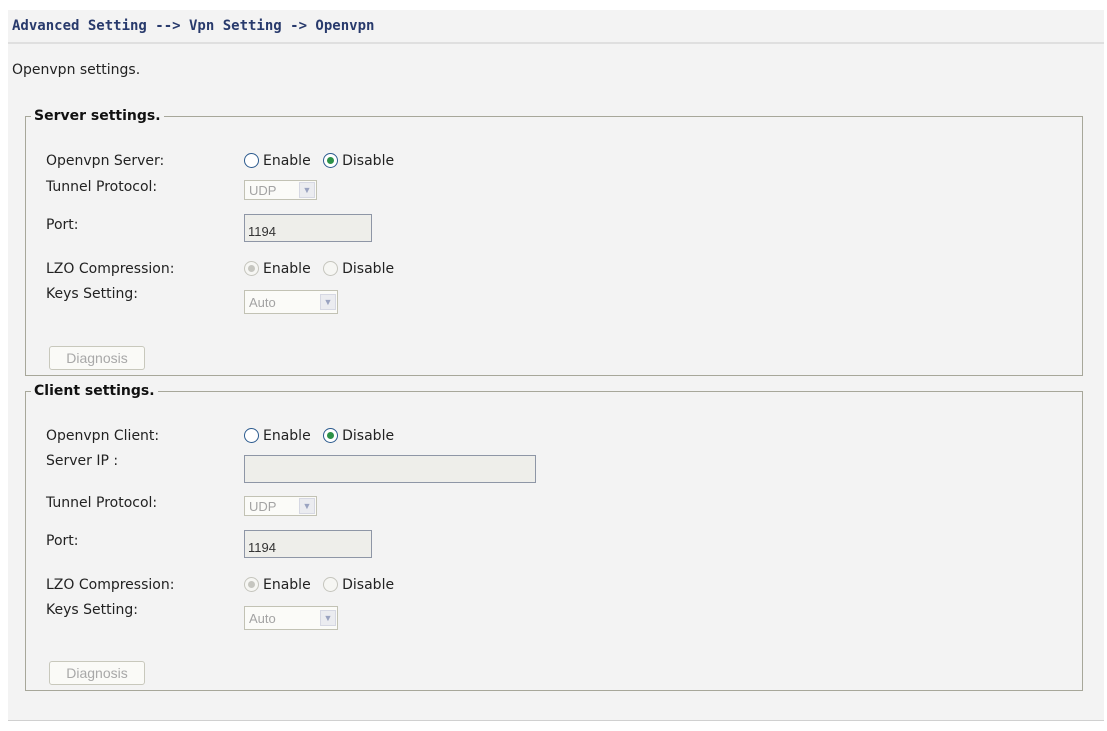 This screenshot has height=731, width=1107. Describe the element at coordinates (287, 436) in the screenshot. I see `client-enable-radio-label: Enable` at that location.